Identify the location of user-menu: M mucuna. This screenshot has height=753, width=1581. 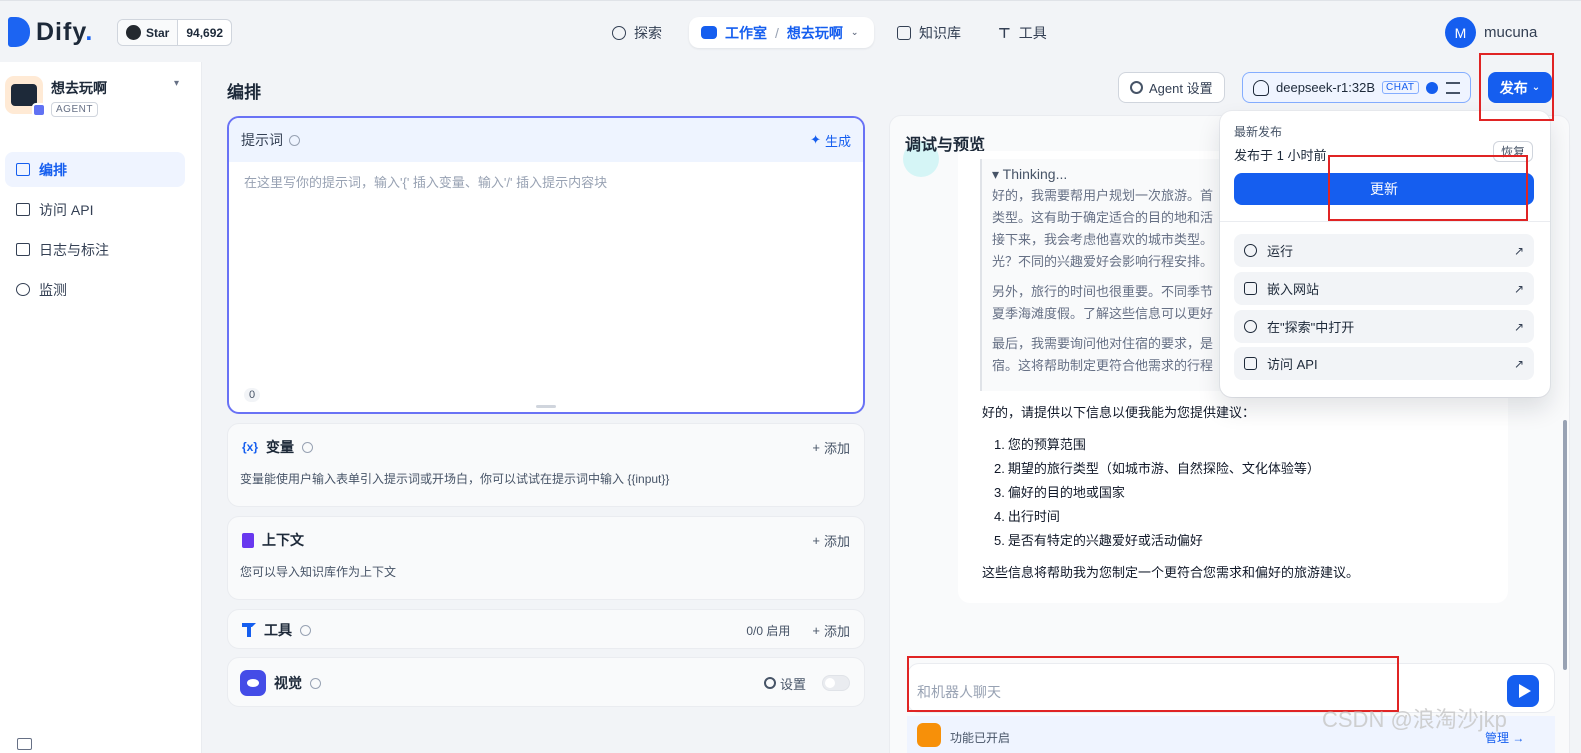
(1491, 32).